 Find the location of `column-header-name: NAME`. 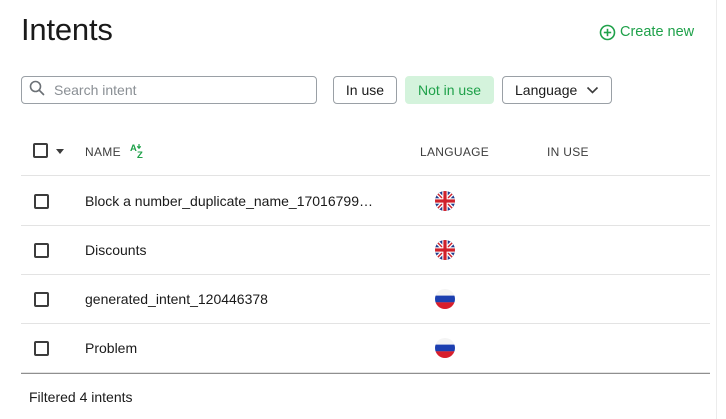

column-header-name: NAME is located at coordinates (103, 152).